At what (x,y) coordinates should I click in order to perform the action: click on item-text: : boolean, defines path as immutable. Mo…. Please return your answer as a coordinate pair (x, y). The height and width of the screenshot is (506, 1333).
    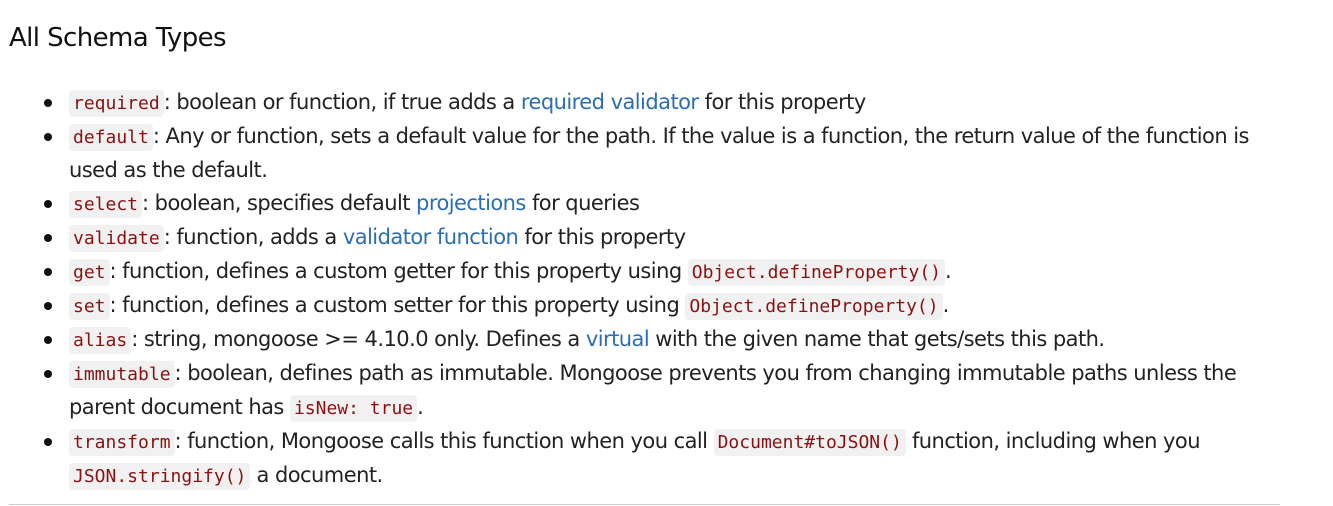
    Looking at the image, I should click on (653, 390).